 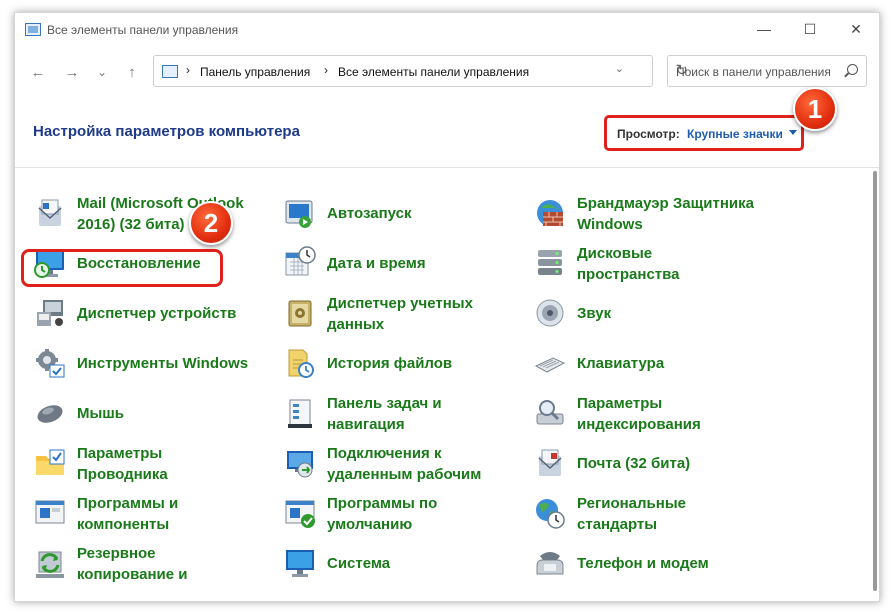 What do you see at coordinates (100, 413) in the screenshot?
I see `item-label: Мышь` at bounding box center [100, 413].